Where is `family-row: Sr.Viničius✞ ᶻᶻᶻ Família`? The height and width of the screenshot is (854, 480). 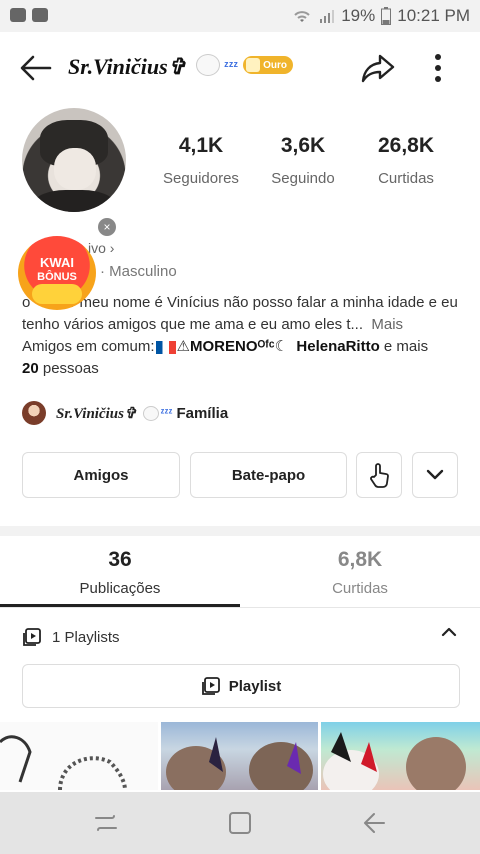 family-row: Sr.Viničius✞ ᶻᶻᶻ Família is located at coordinates (125, 413).